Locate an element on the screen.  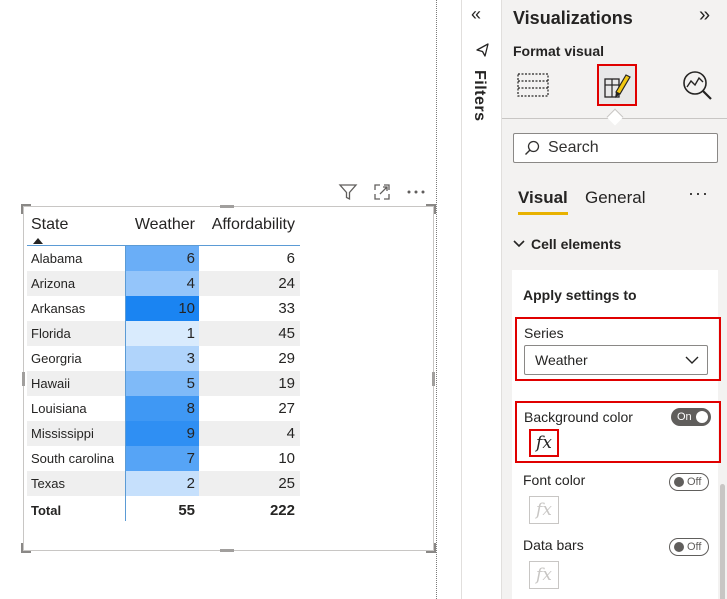
table-row: Arizona 4 24 is located at coordinates (163, 283).